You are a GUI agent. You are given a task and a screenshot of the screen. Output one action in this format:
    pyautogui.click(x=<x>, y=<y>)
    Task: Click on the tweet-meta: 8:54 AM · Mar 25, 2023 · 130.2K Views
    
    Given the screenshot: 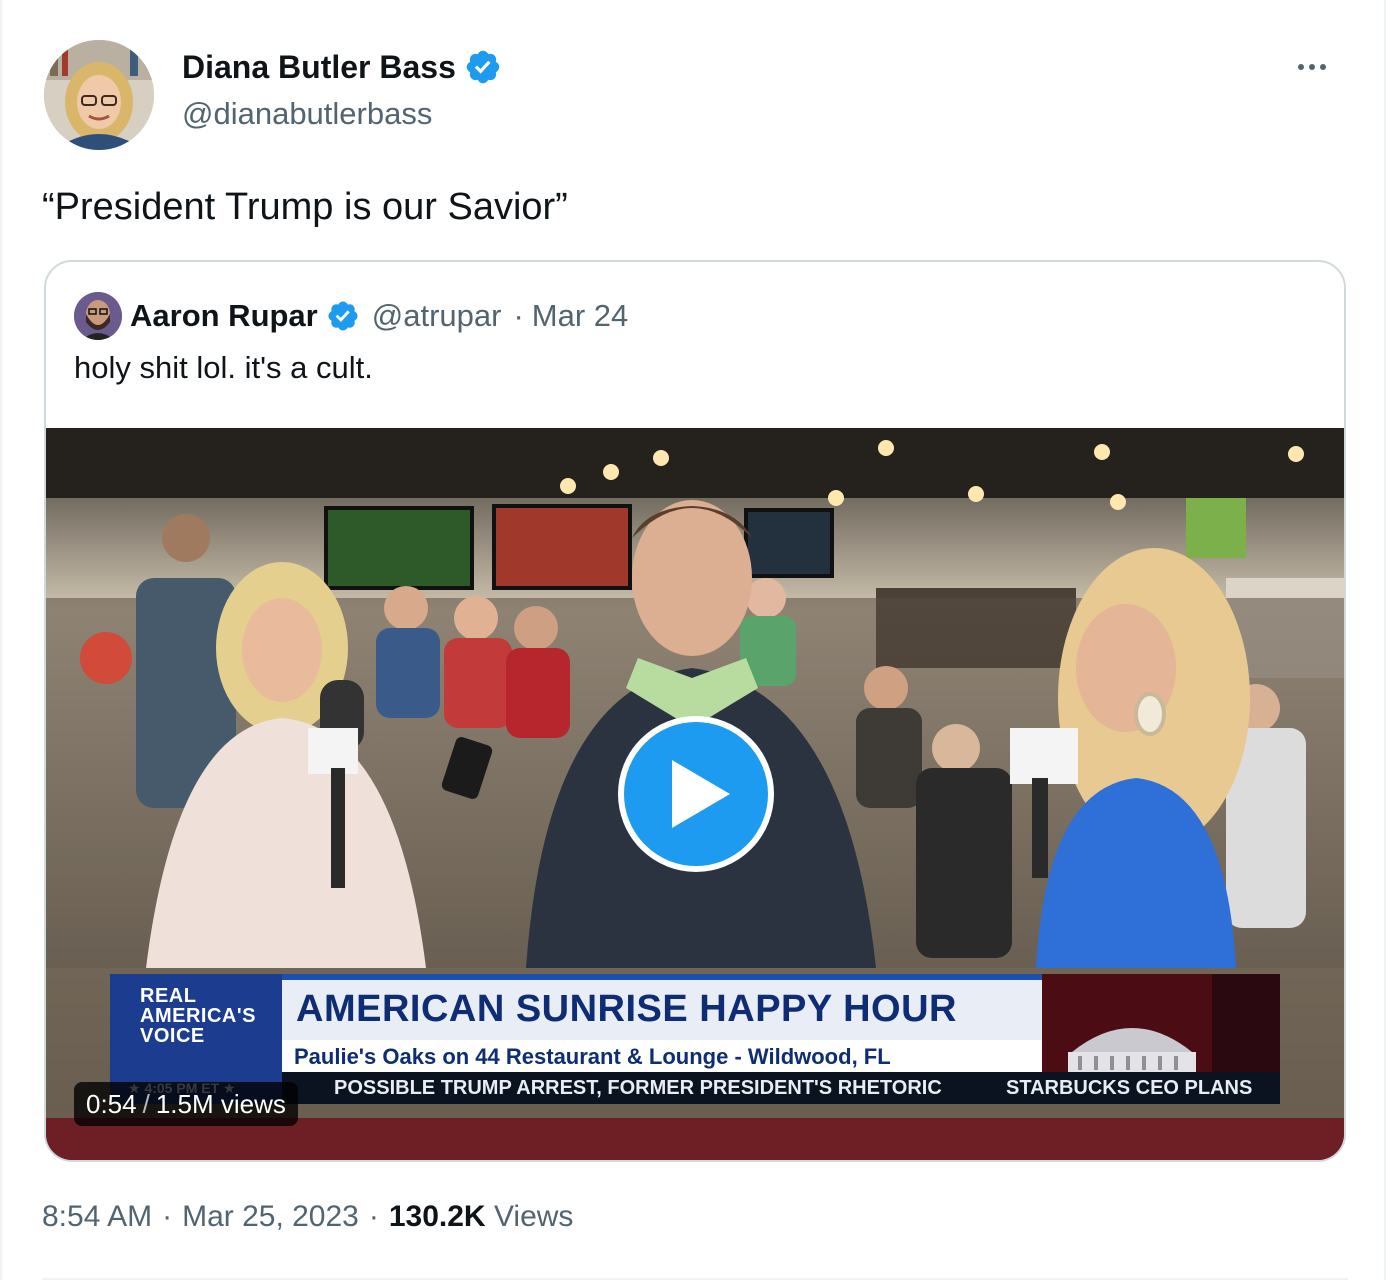 What is the action you would take?
    pyautogui.click(x=307, y=1217)
    